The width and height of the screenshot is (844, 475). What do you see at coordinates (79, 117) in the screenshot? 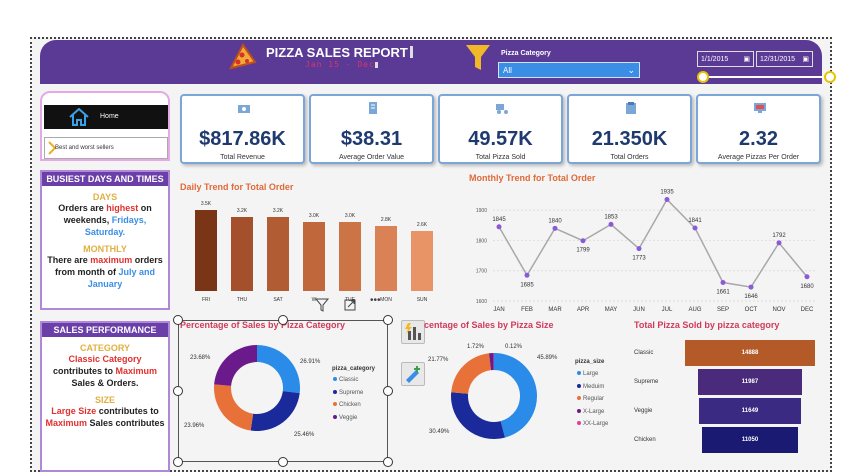
I see `home-icon` at bounding box center [79, 117].